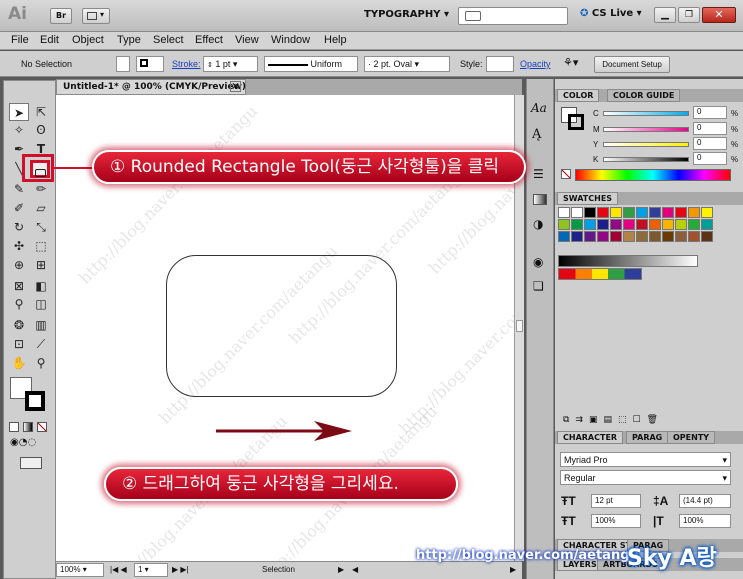  What do you see at coordinates (118, 569) in the screenshot?
I see `first-artboard-icon: |◀ ◀` at bounding box center [118, 569].